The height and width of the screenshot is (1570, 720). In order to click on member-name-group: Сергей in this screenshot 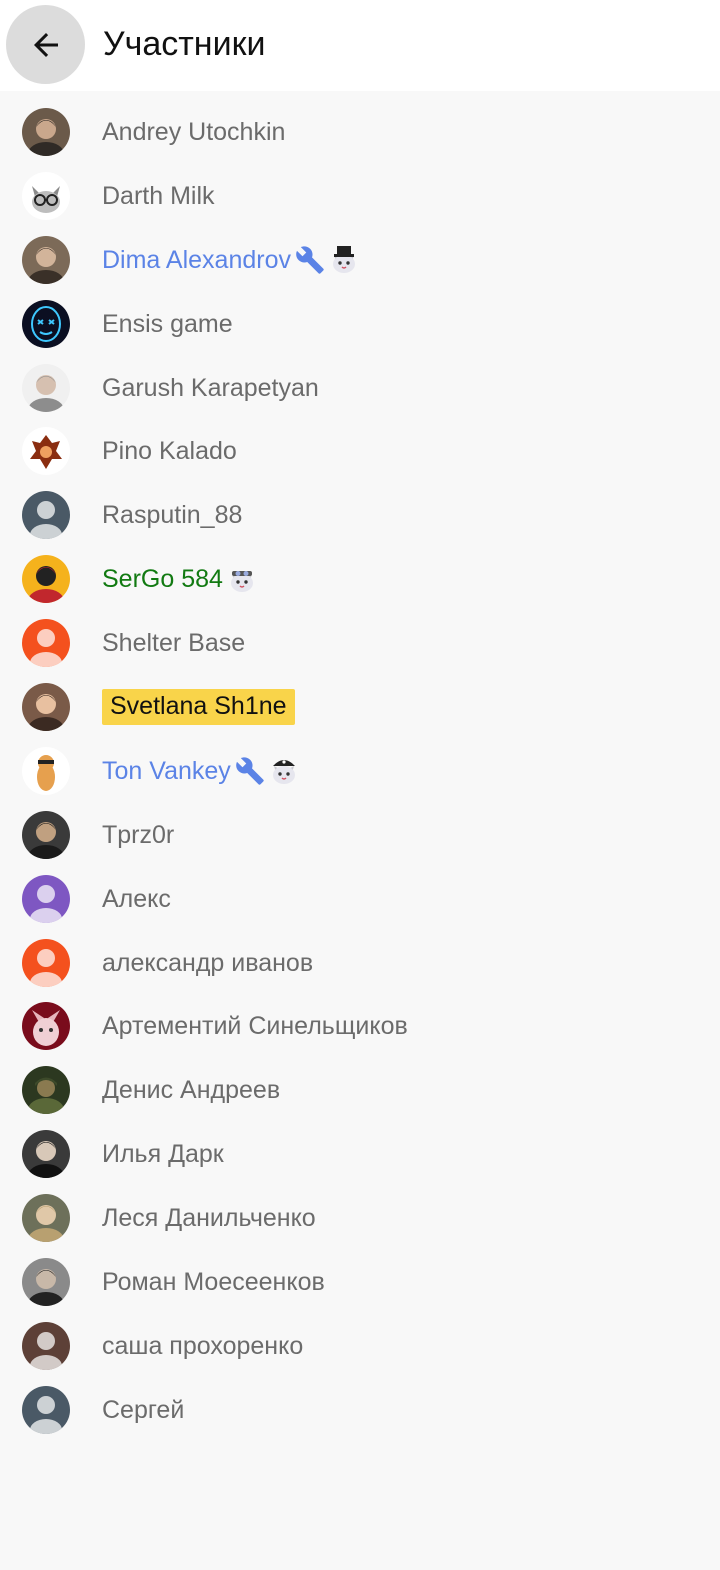, I will do `click(143, 1410)`.